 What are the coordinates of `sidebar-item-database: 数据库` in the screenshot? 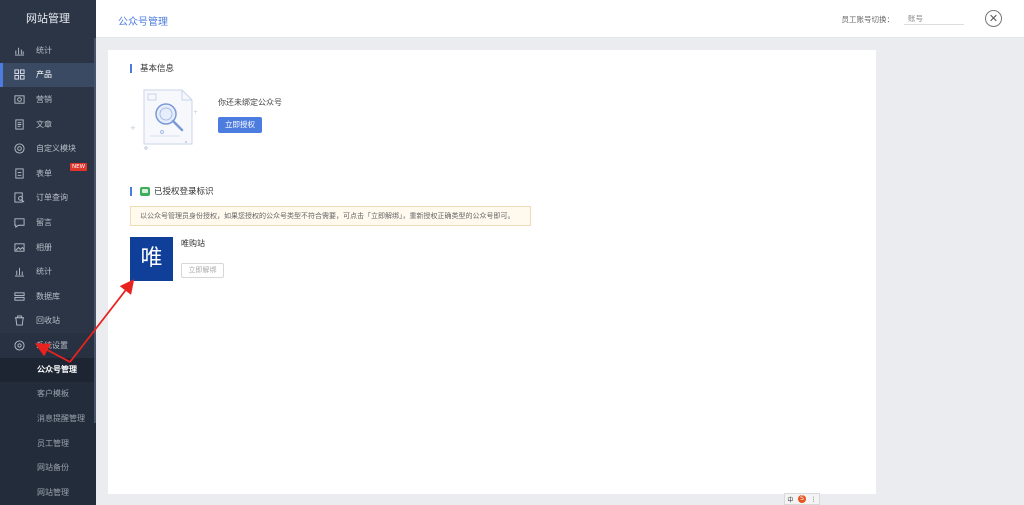 It's located at (48, 296).